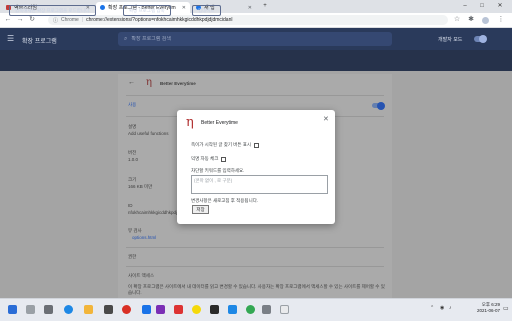  I want to click on new-tab-button: +, so click(265, 6).